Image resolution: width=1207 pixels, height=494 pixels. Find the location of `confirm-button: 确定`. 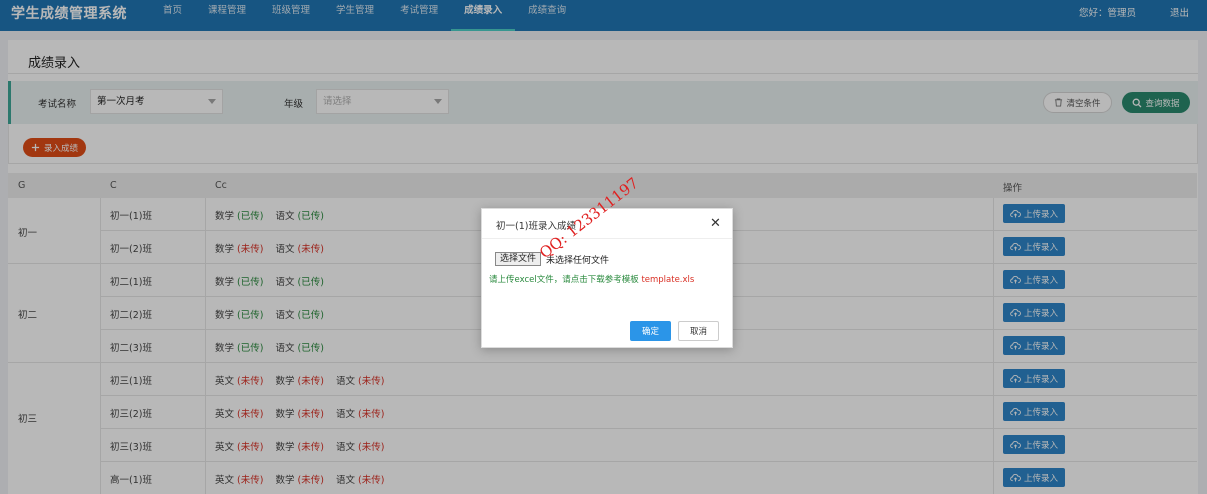

confirm-button: 确定 is located at coordinates (650, 331).